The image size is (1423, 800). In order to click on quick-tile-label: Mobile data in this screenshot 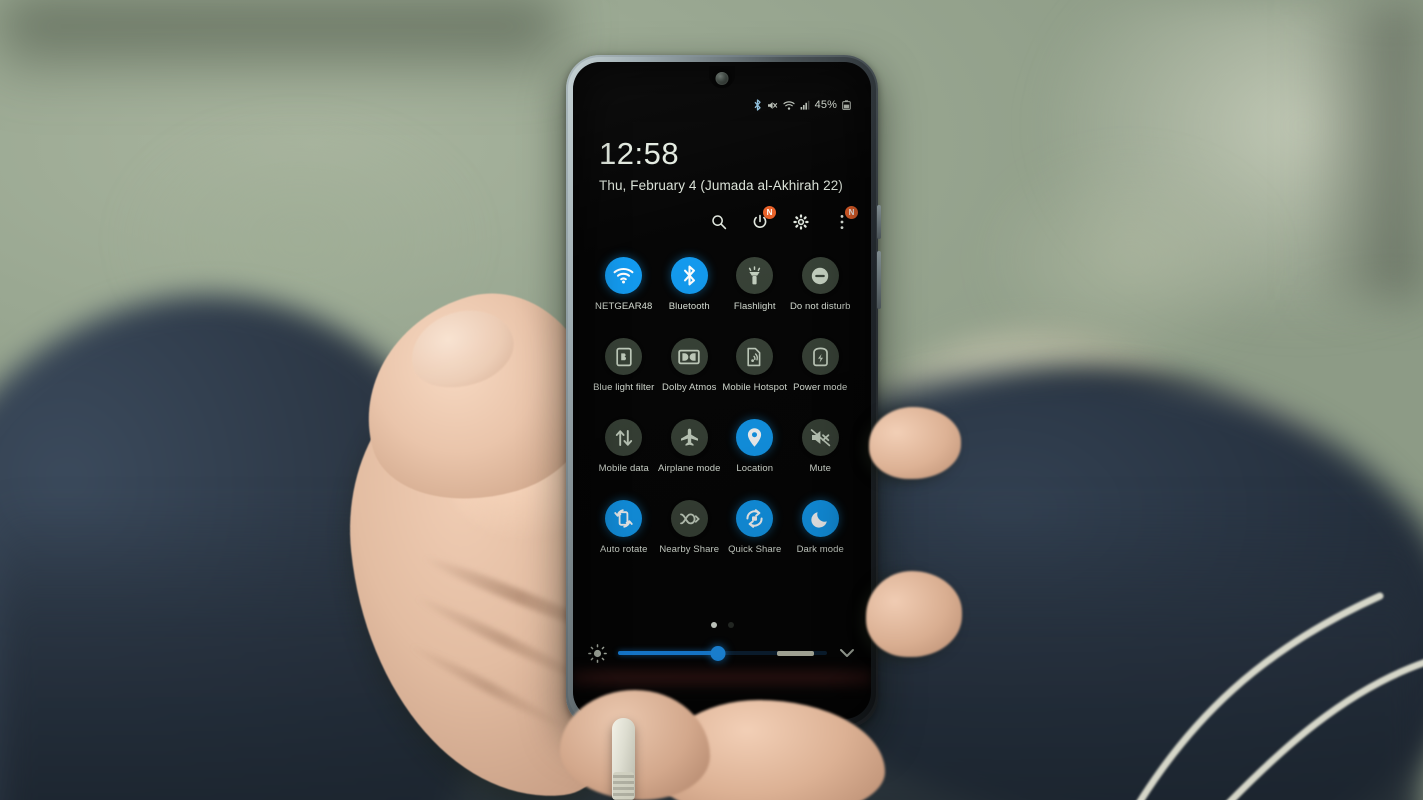, I will do `click(623, 468)`.